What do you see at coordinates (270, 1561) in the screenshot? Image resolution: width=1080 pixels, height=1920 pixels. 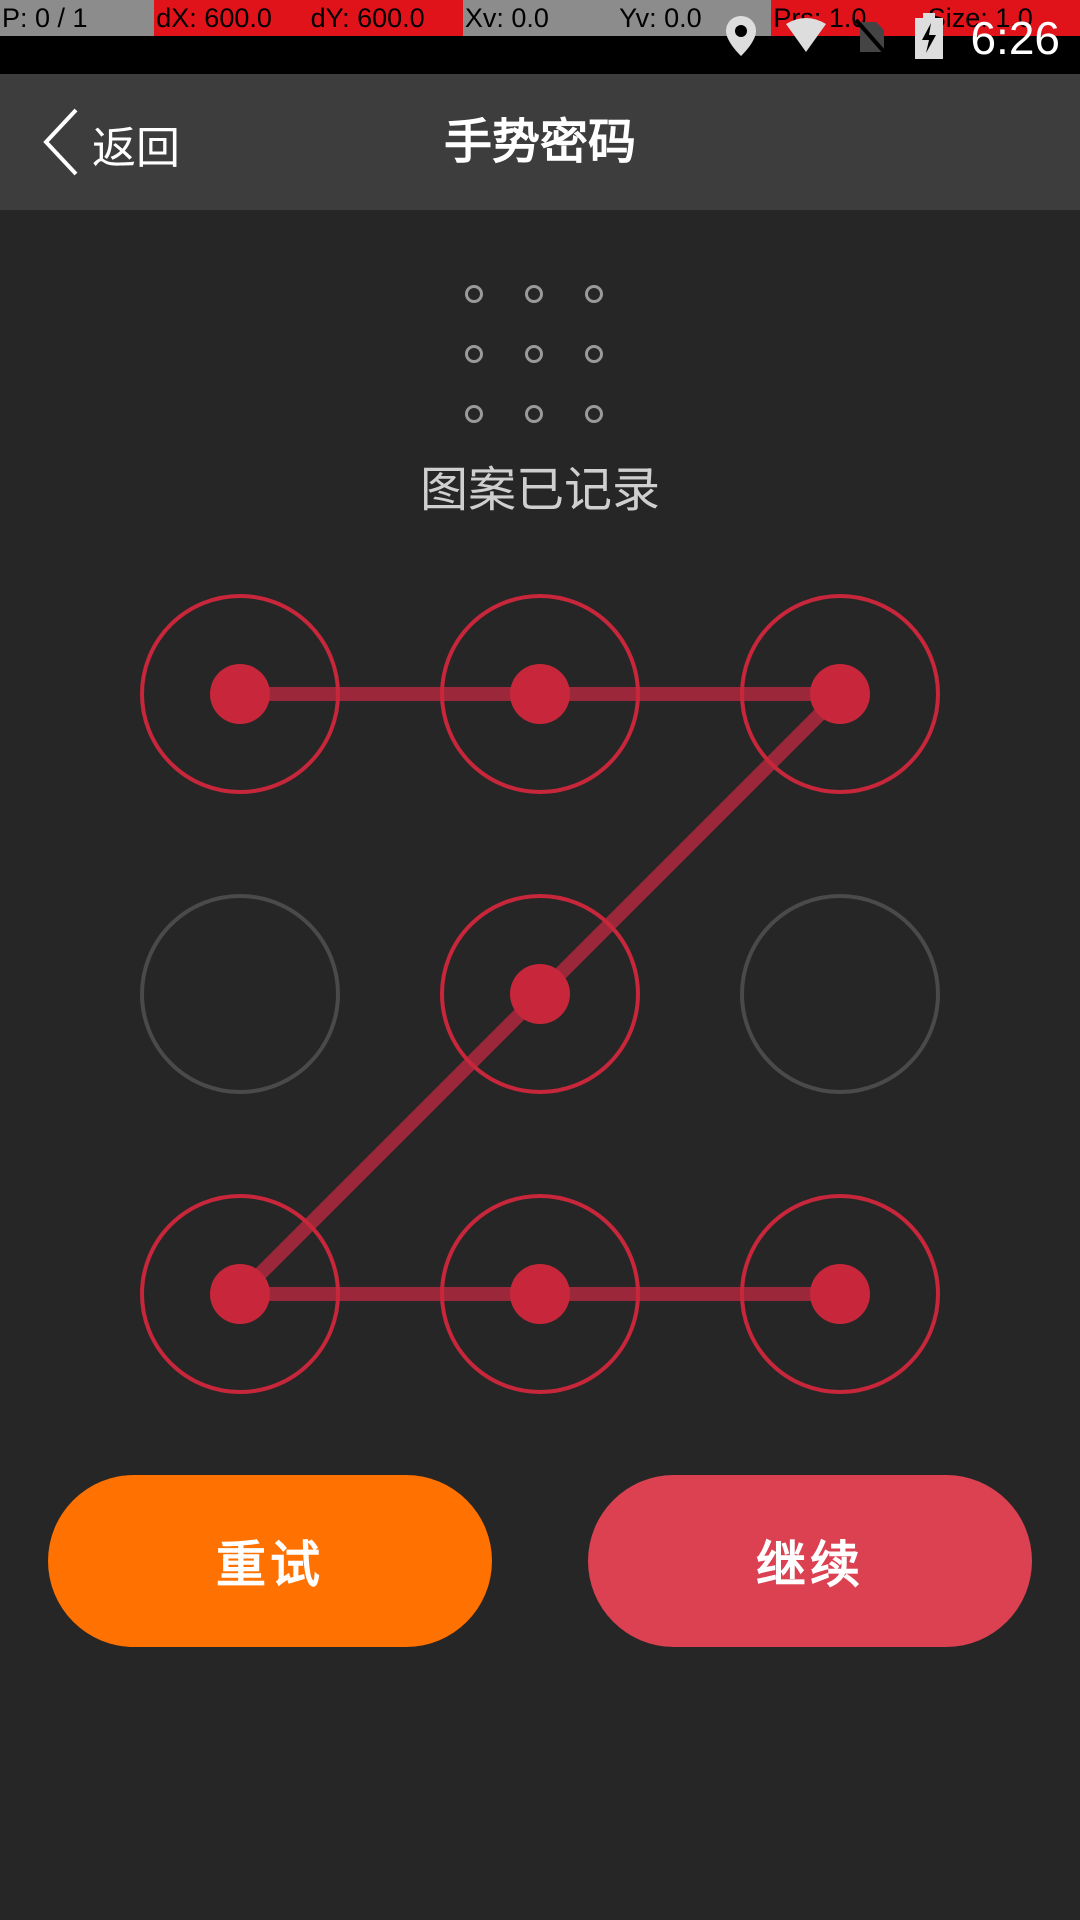 I see `retry-button: 重试` at bounding box center [270, 1561].